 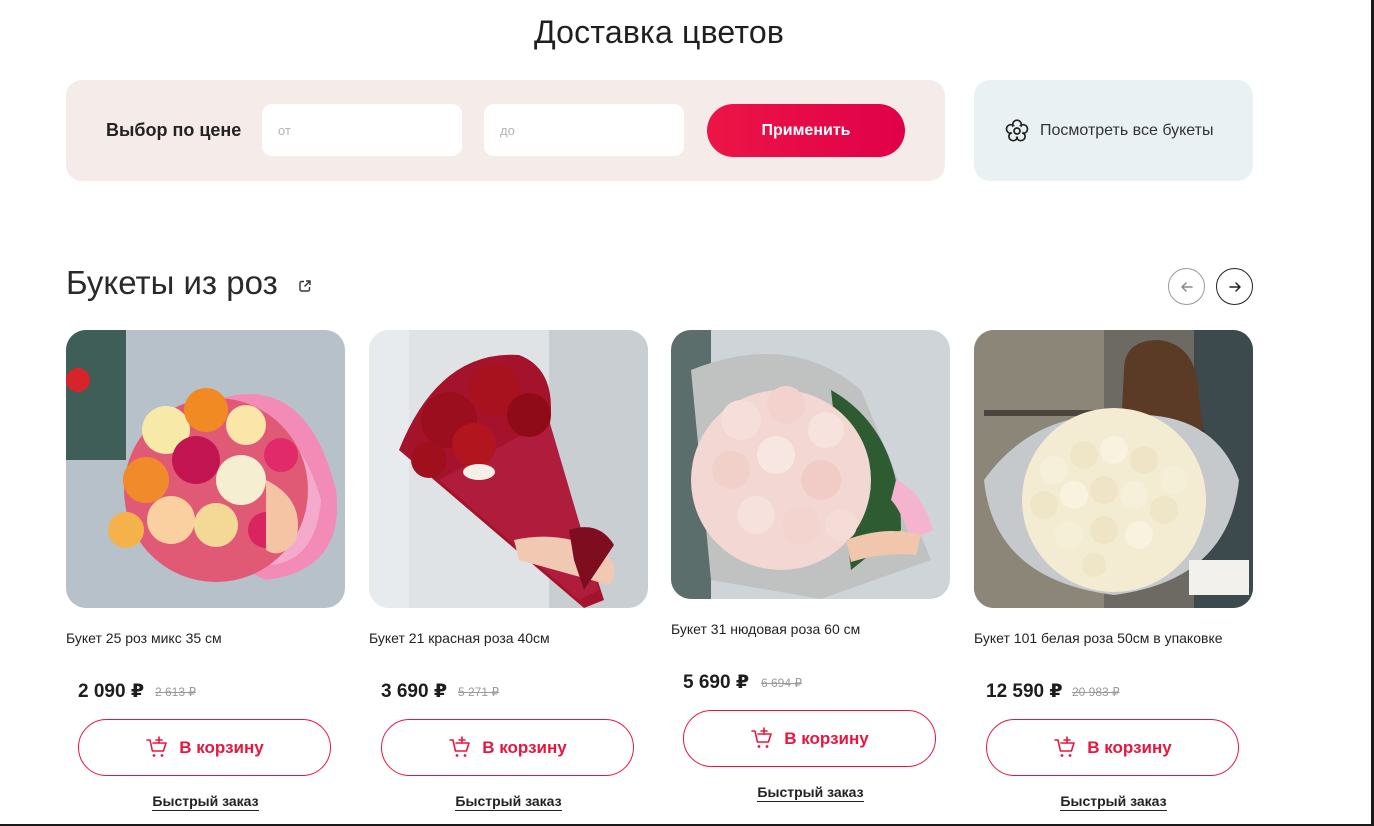 I want to click on product-name: Букет 21 красная роза 40см, so click(x=459, y=638).